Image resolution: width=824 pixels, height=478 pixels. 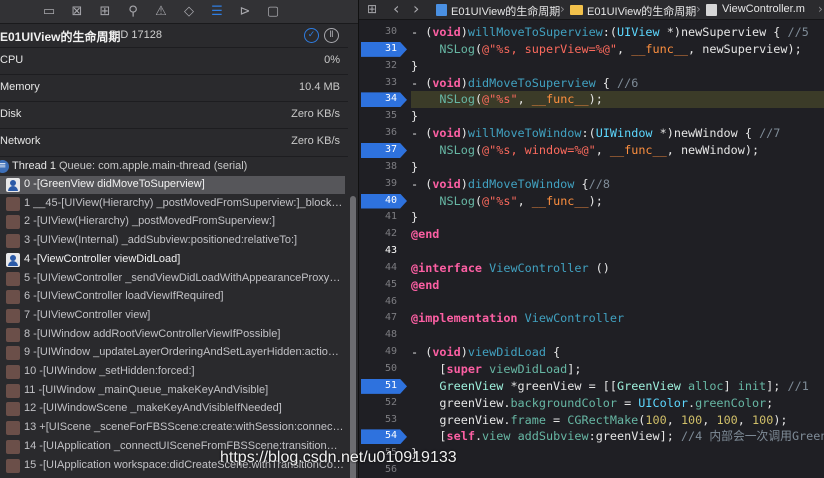 What do you see at coordinates (172, 316) in the screenshot?
I see `stack-frame-row: 7 -[UIViewController view]` at bounding box center [172, 316].